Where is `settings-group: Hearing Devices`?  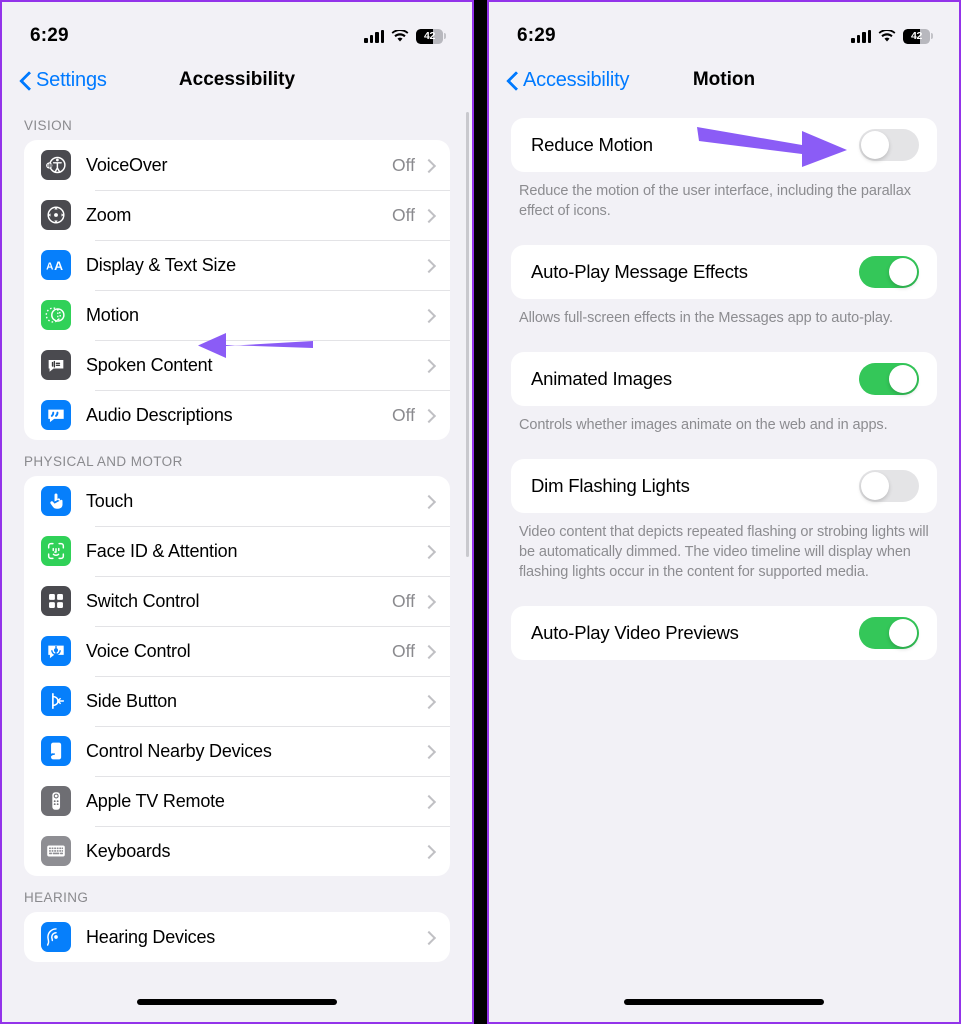 settings-group: Hearing Devices is located at coordinates (237, 937).